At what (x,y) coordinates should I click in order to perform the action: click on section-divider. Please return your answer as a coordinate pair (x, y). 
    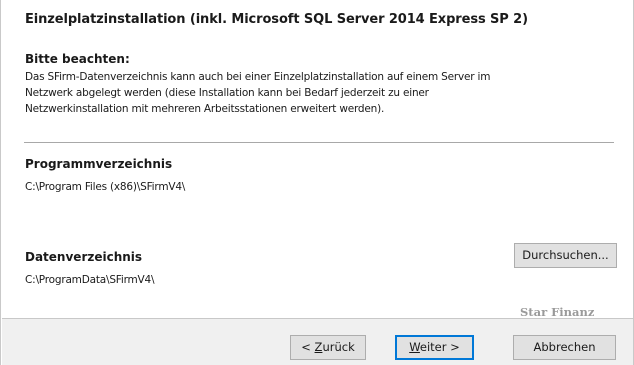
    Looking at the image, I should click on (319, 143).